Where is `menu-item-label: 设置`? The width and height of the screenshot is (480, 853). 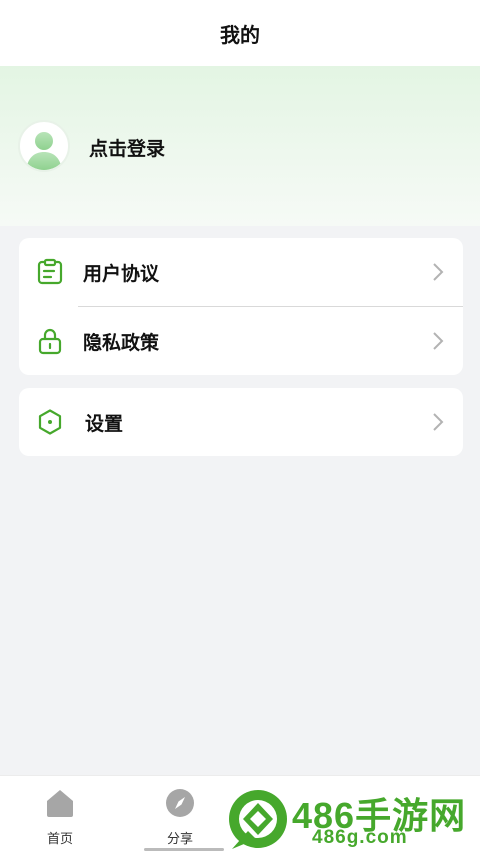 menu-item-label: 设置 is located at coordinates (104, 423).